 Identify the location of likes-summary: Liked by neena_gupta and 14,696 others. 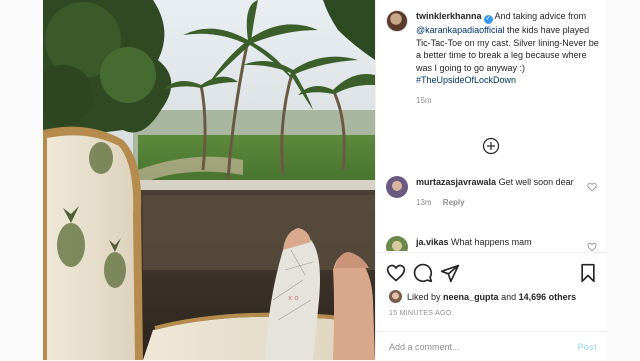
(482, 296).